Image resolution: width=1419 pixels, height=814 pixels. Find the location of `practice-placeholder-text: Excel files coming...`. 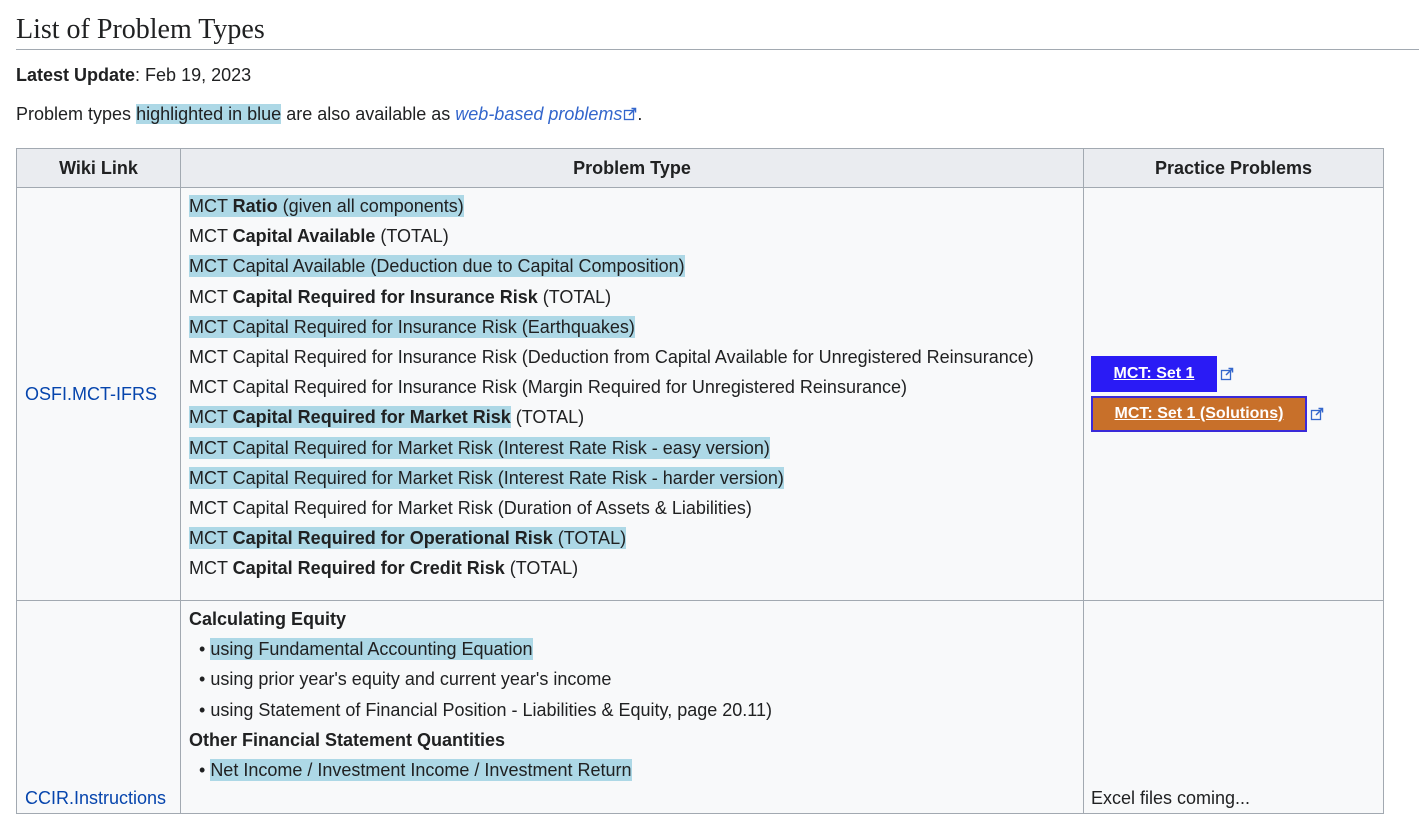

practice-placeholder-text: Excel files coming... is located at coordinates (1171, 798).